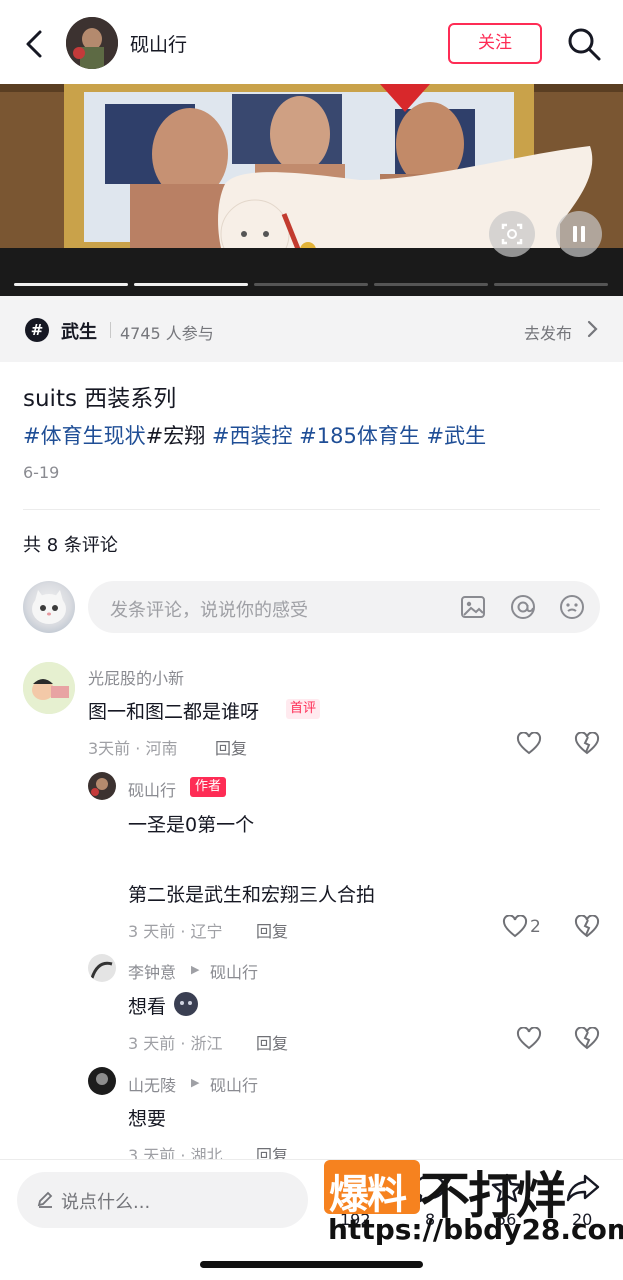 Image resolution: width=623 pixels, height=1280 pixels. I want to click on back-arrow-icon, so click(34, 44).